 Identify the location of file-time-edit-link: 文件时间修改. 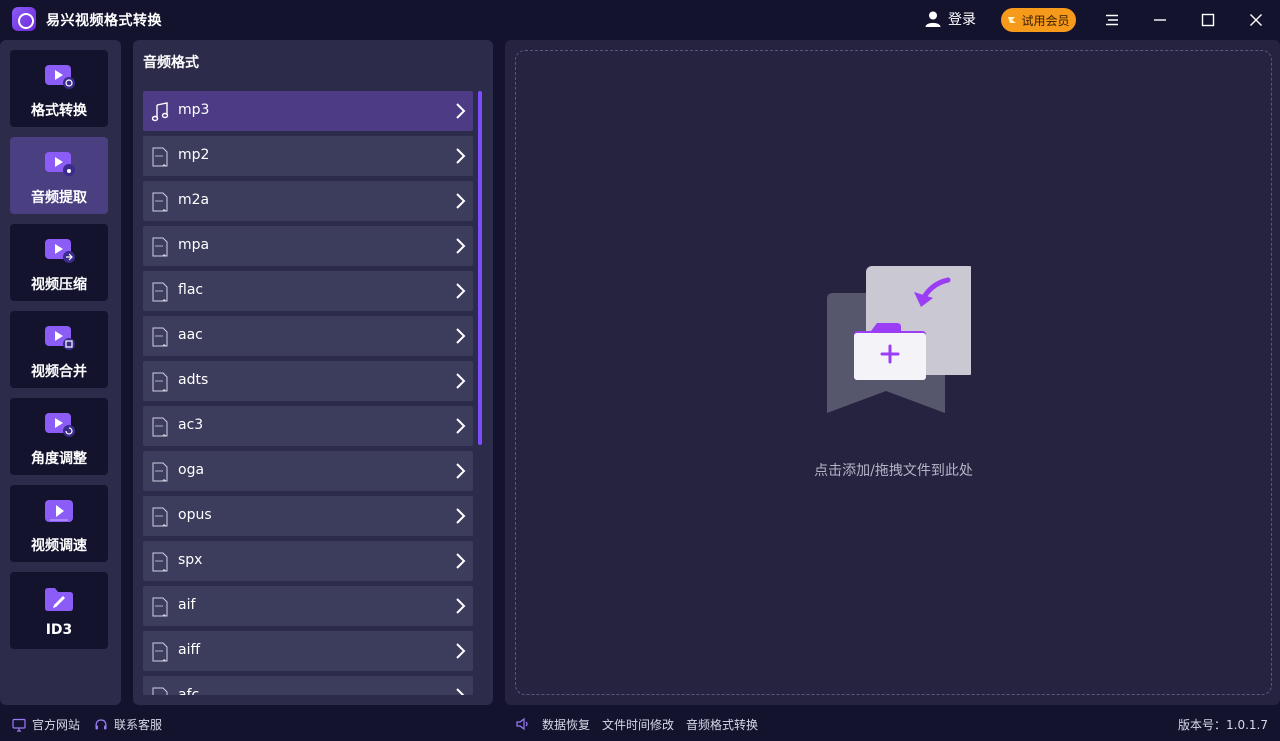
(638, 724).